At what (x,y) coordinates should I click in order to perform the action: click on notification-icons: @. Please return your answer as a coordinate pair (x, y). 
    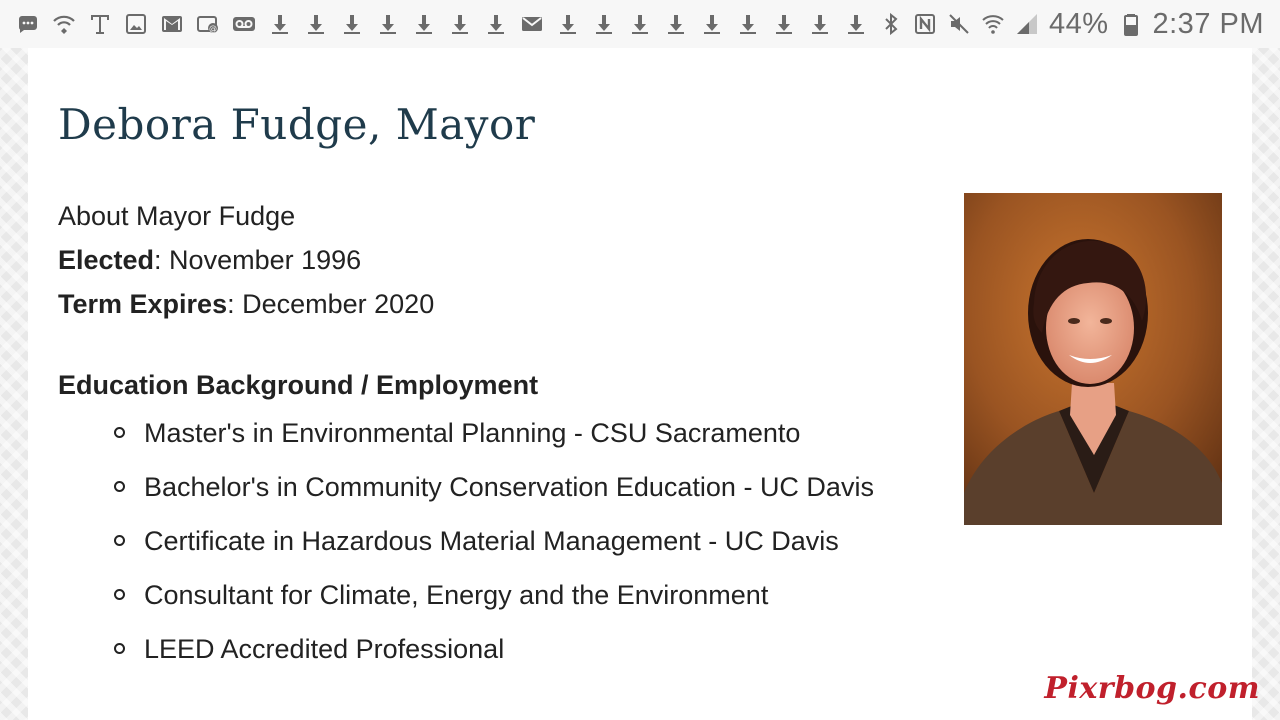
    Looking at the image, I should click on (434, 24).